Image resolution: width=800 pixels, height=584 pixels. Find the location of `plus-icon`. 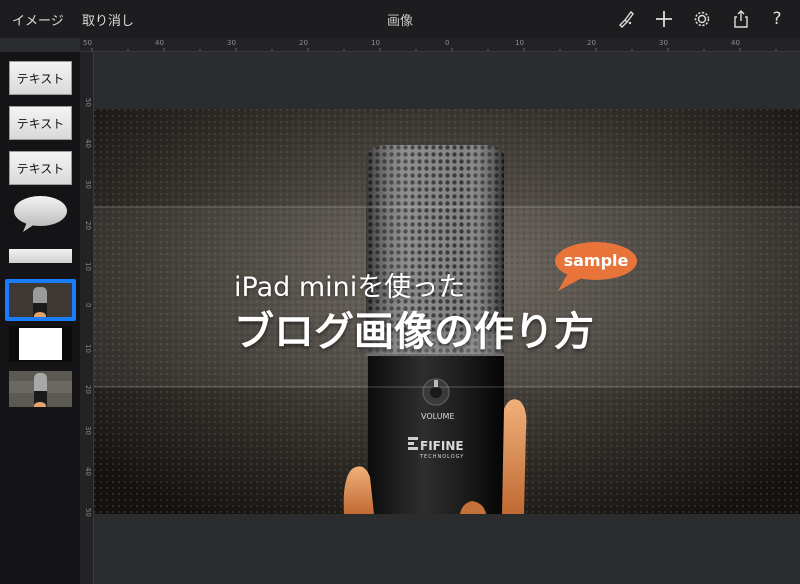

plus-icon is located at coordinates (664, 19).